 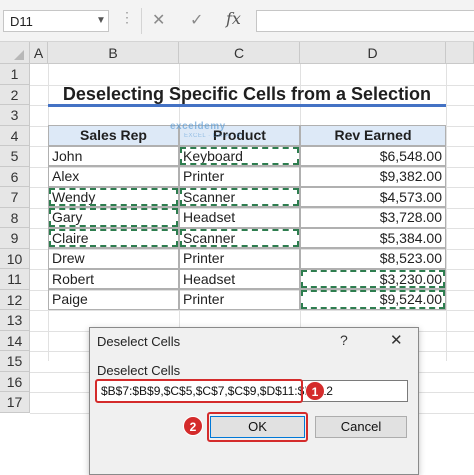 What do you see at coordinates (373, 53) in the screenshot?
I see `column-header-d: D` at bounding box center [373, 53].